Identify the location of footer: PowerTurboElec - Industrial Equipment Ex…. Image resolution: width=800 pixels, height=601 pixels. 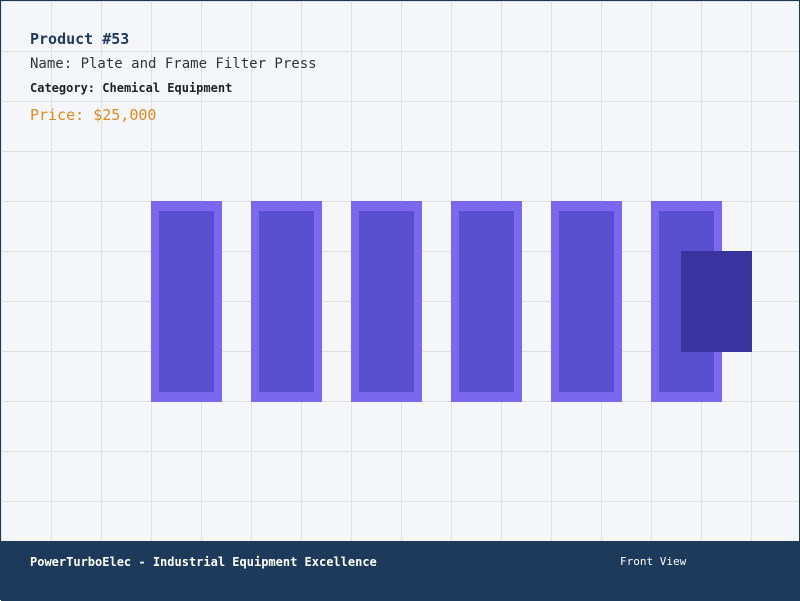
(400, 571).